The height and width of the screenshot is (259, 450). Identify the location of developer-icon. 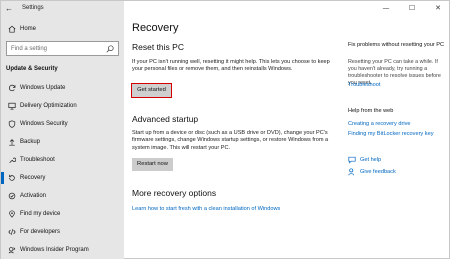
(12, 232).